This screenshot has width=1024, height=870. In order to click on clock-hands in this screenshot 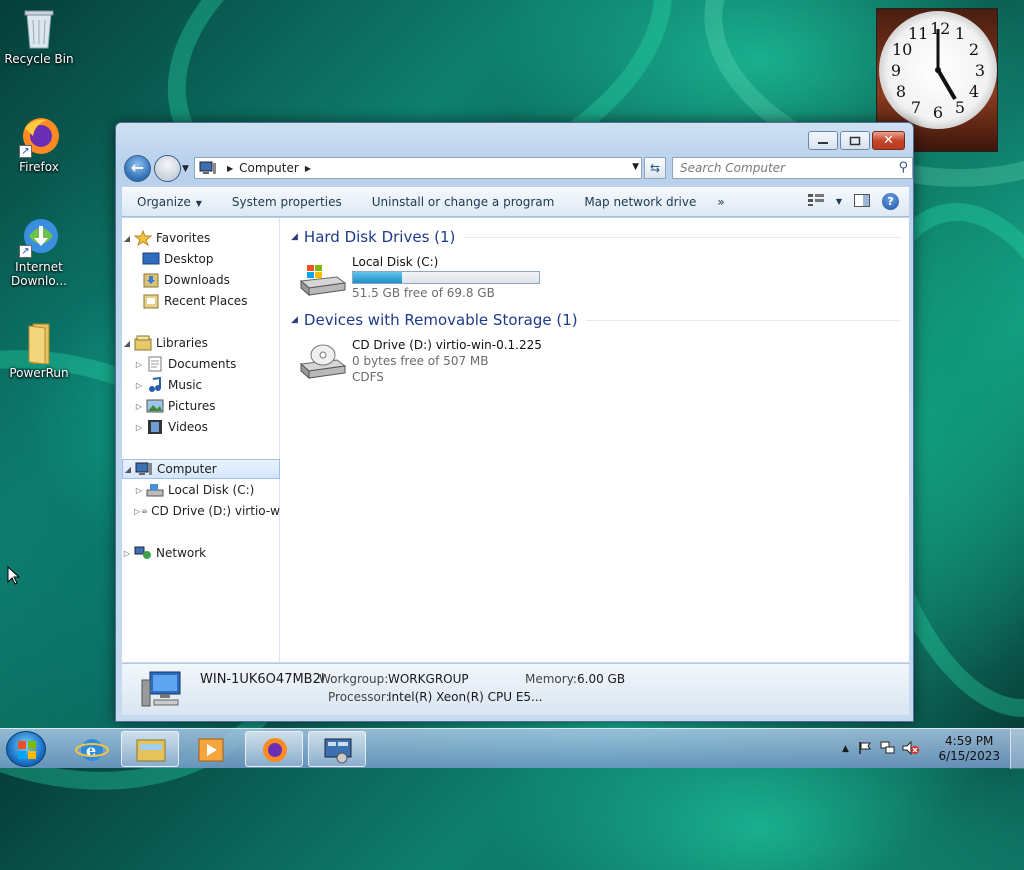, I will do `click(946, 65)`.